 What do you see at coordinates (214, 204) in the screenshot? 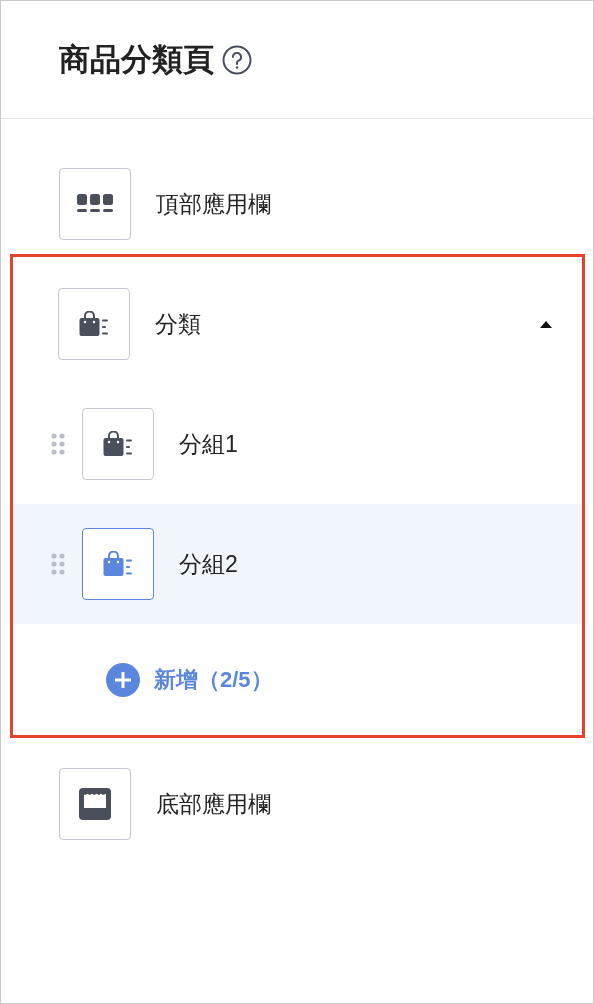
I see `section-label: 頂部應用欄` at bounding box center [214, 204].